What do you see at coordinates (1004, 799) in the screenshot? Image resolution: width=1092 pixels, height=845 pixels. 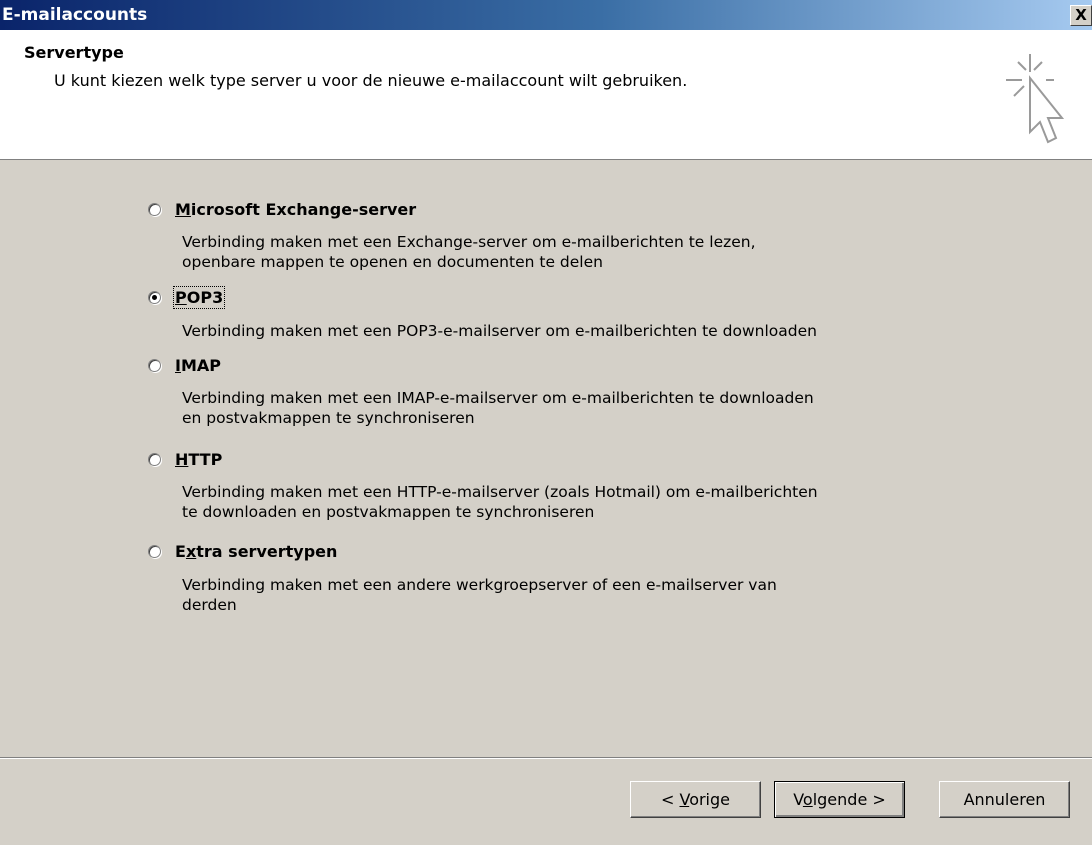 I see `cancel-button: Annuleren` at bounding box center [1004, 799].